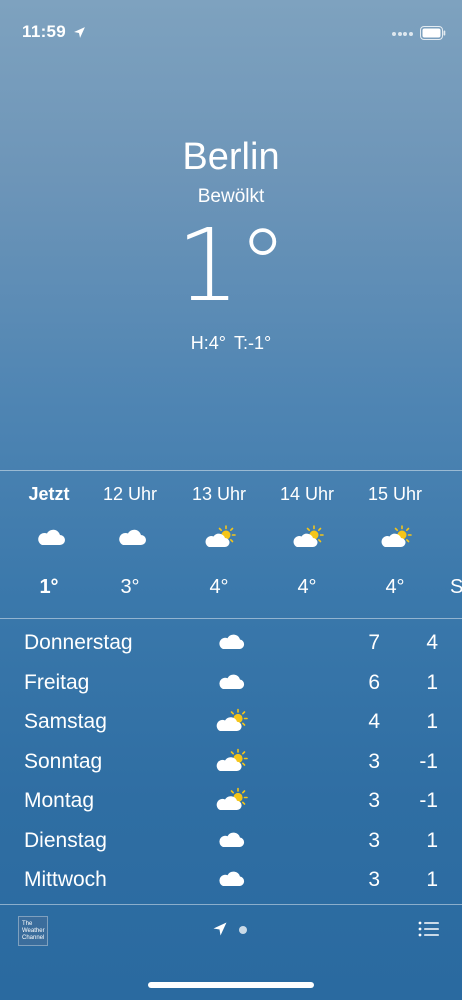 Image resolution: width=462 pixels, height=1000 pixels. I want to click on hourly-item: 14 Uhr 4°, so click(307, 545).